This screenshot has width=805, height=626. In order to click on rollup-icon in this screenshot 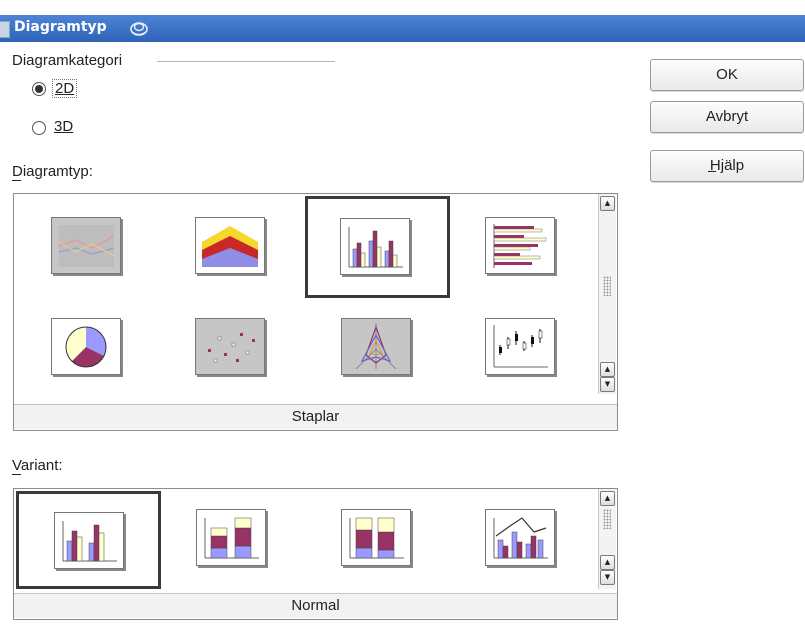, I will do `click(139, 28)`.